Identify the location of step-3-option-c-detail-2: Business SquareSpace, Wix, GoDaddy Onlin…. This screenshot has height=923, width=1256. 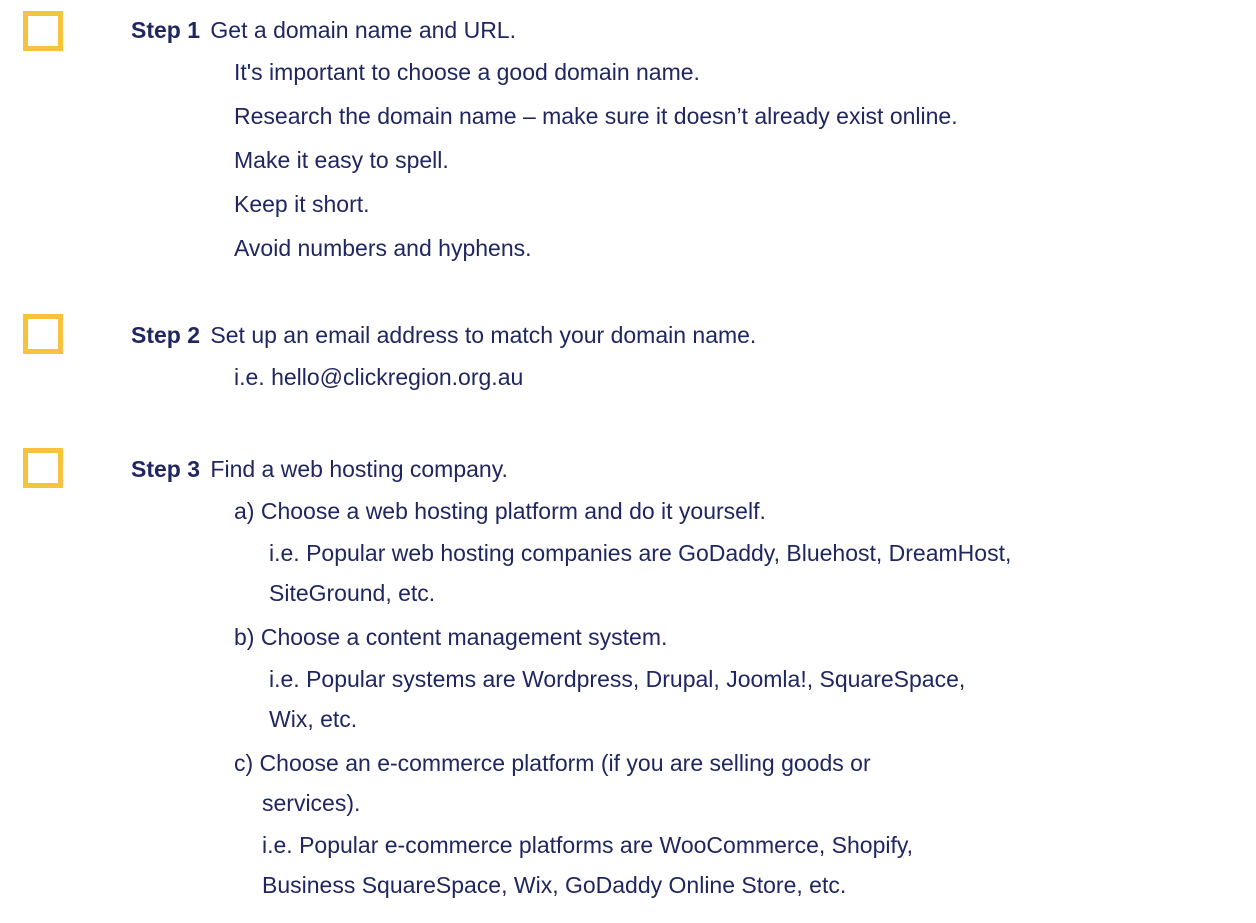
(554, 885).